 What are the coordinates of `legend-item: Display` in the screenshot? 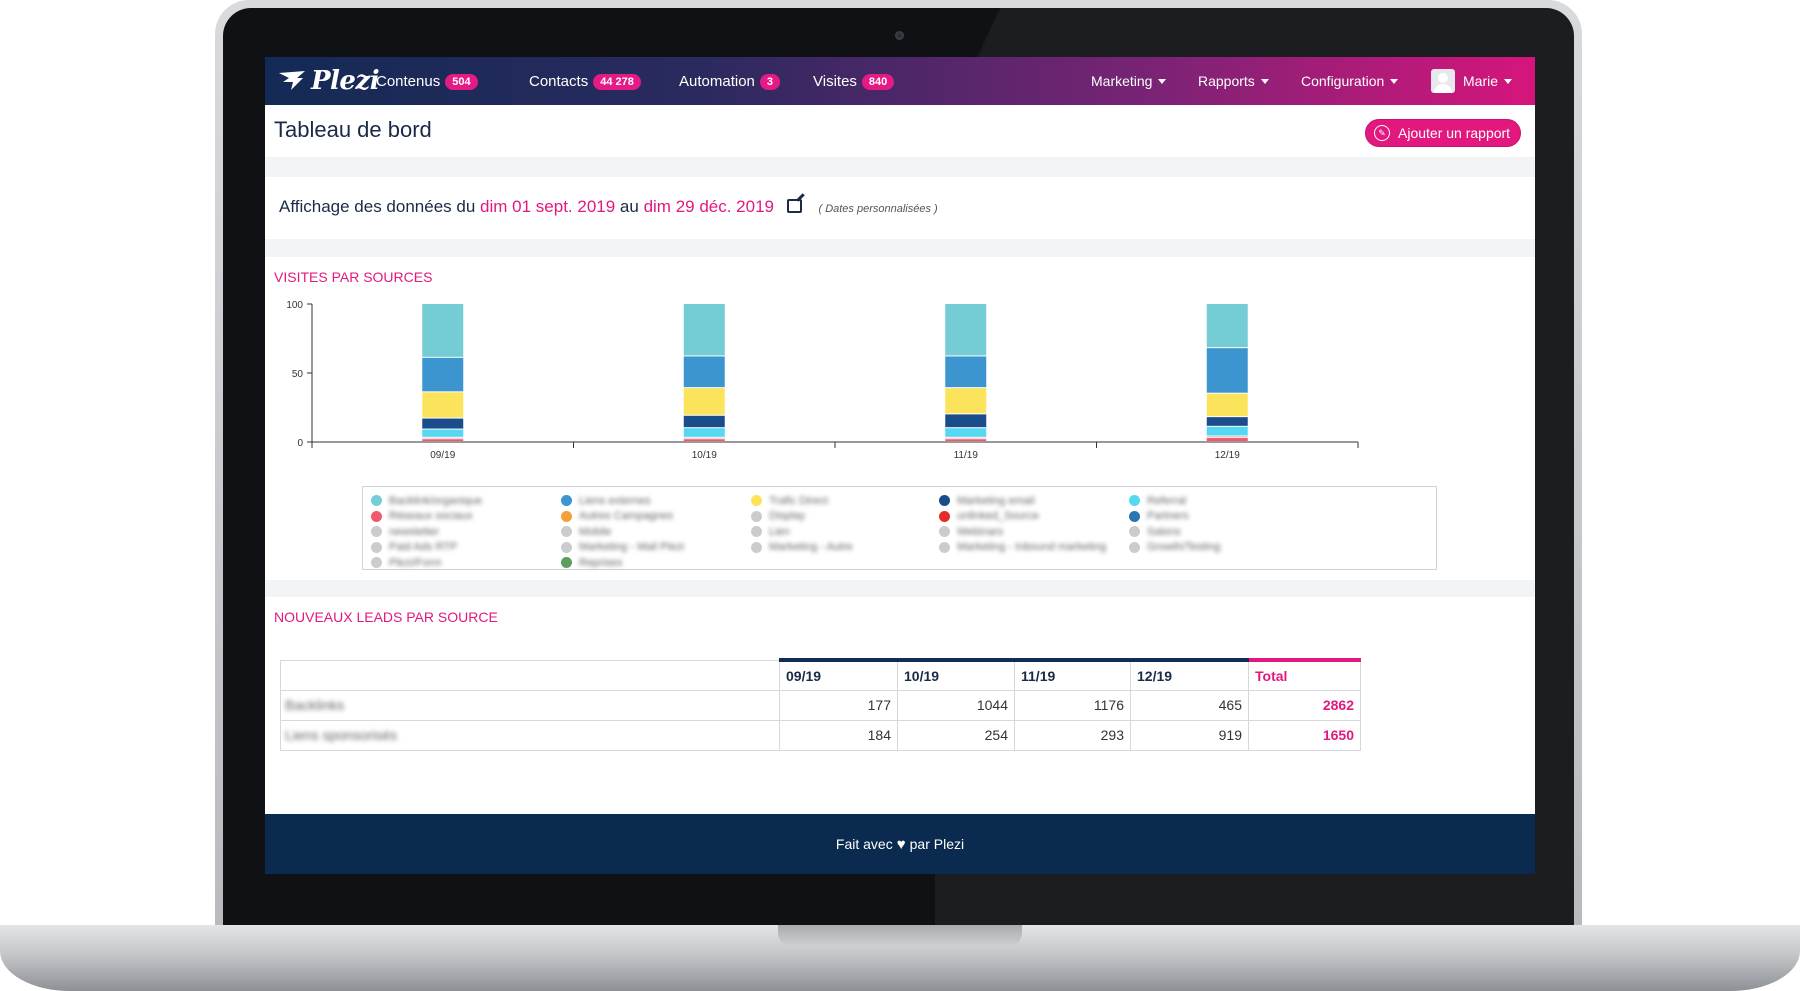 It's located at (802, 517).